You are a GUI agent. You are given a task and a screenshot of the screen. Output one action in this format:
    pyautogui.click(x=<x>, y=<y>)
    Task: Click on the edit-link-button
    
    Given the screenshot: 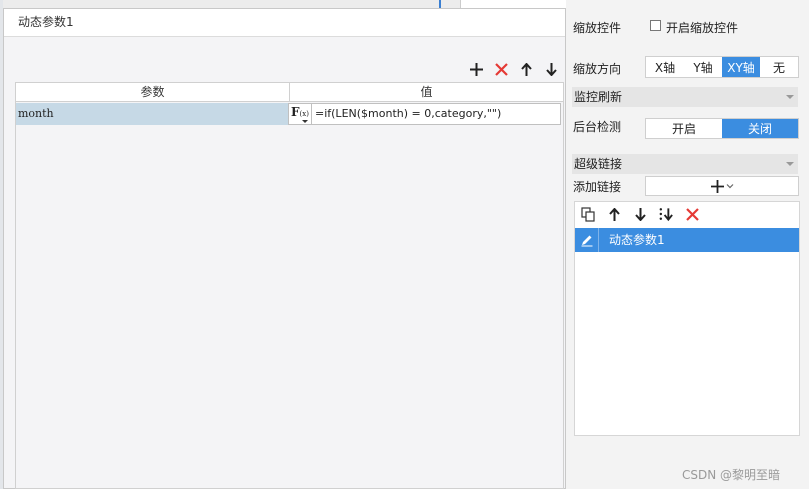 What is the action you would take?
    pyautogui.click(x=587, y=240)
    